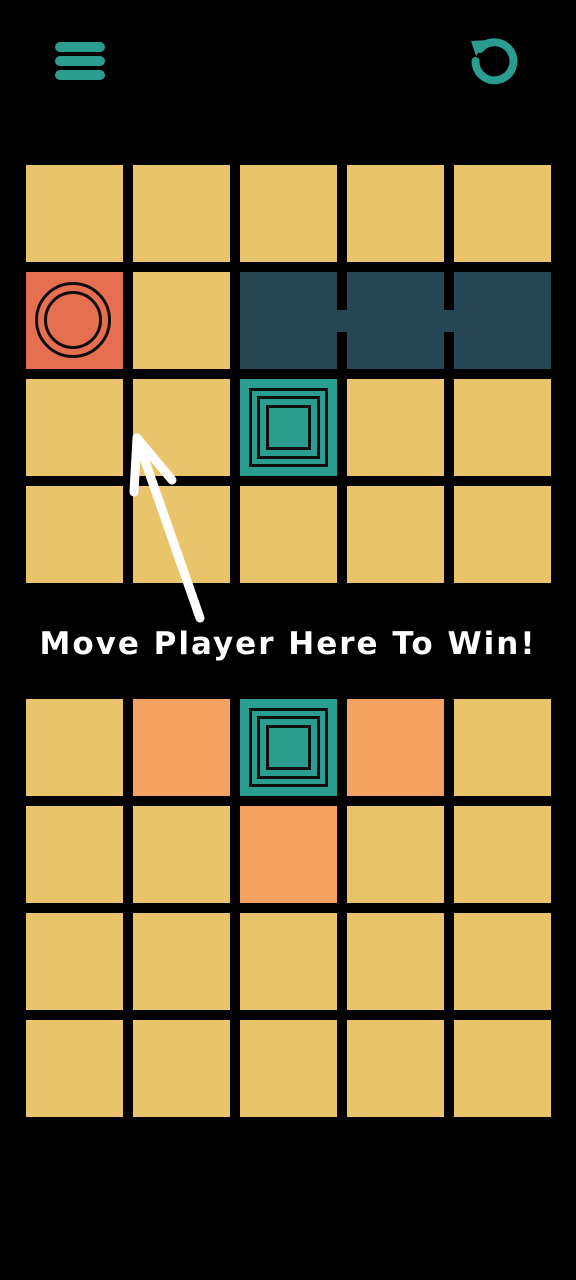 The image size is (576, 1280). I want to click on menu-button, so click(80, 61).